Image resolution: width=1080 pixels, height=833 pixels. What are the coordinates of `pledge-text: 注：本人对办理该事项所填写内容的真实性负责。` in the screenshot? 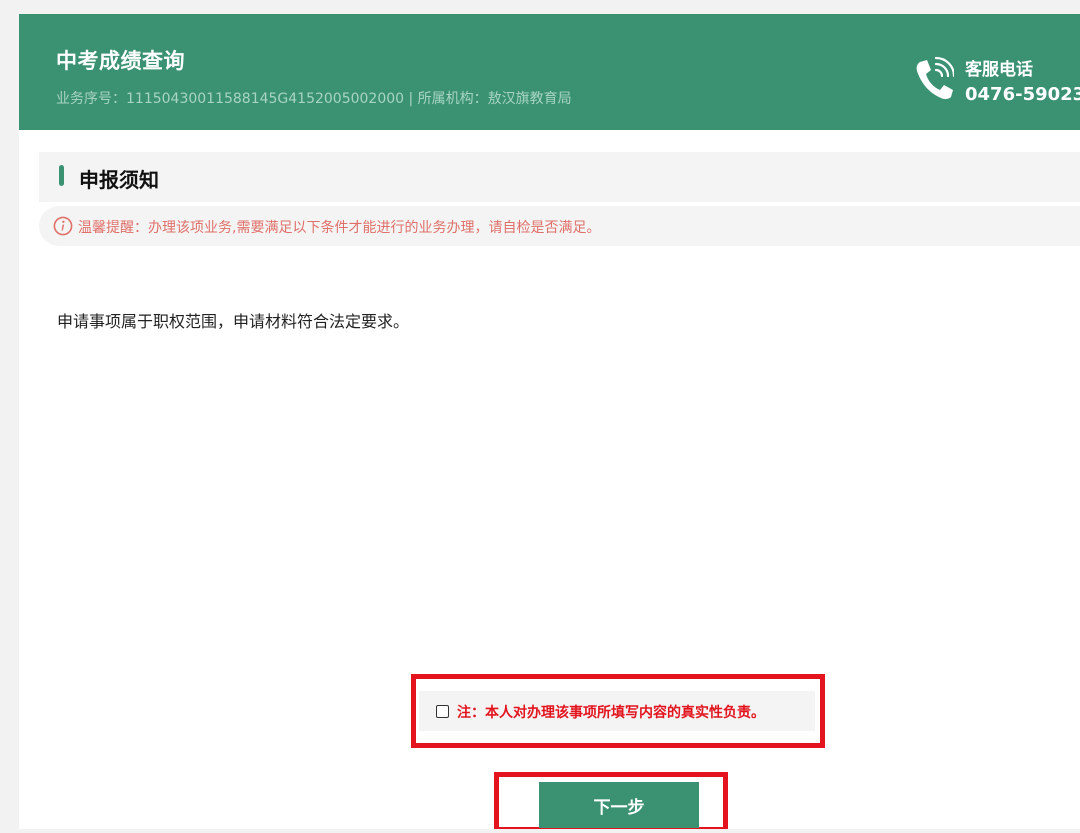 It's located at (611, 712).